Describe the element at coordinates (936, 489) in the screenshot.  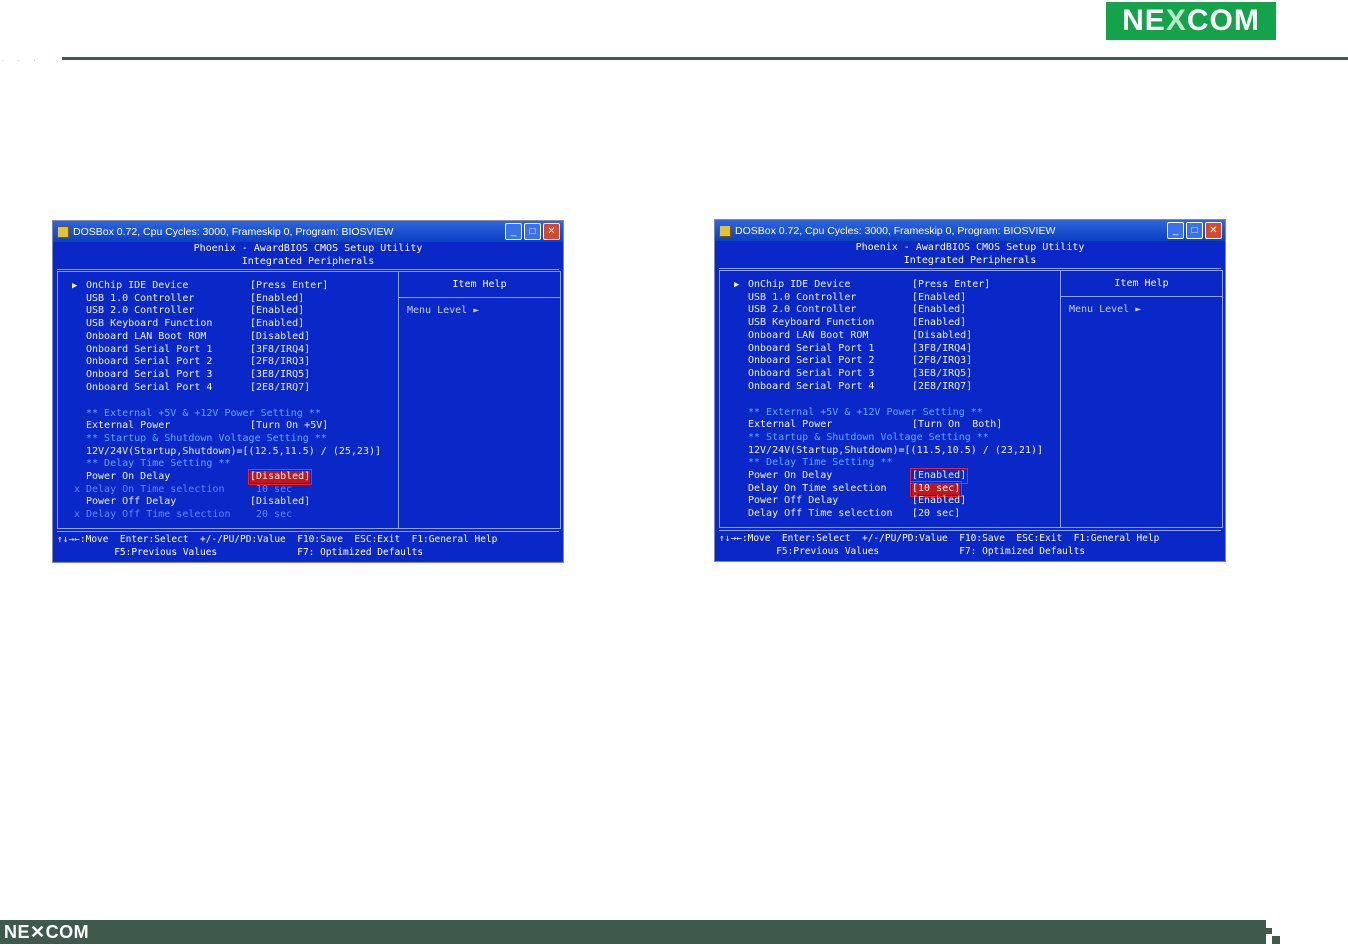
I see `setting-value-highlighted: [10 sec]` at that location.